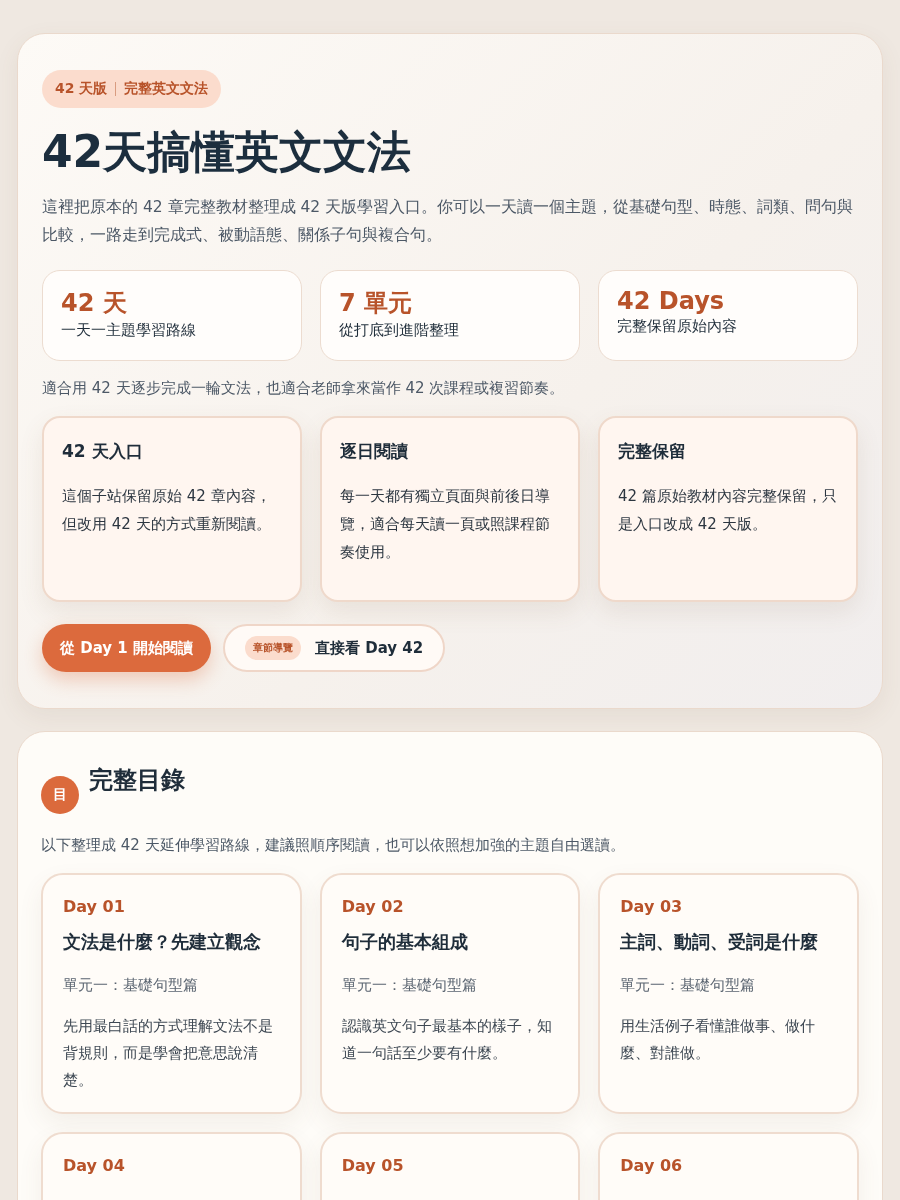 The height and width of the screenshot is (1200, 900). What do you see at coordinates (94, 304) in the screenshot?
I see `stat-value: 42 天` at bounding box center [94, 304].